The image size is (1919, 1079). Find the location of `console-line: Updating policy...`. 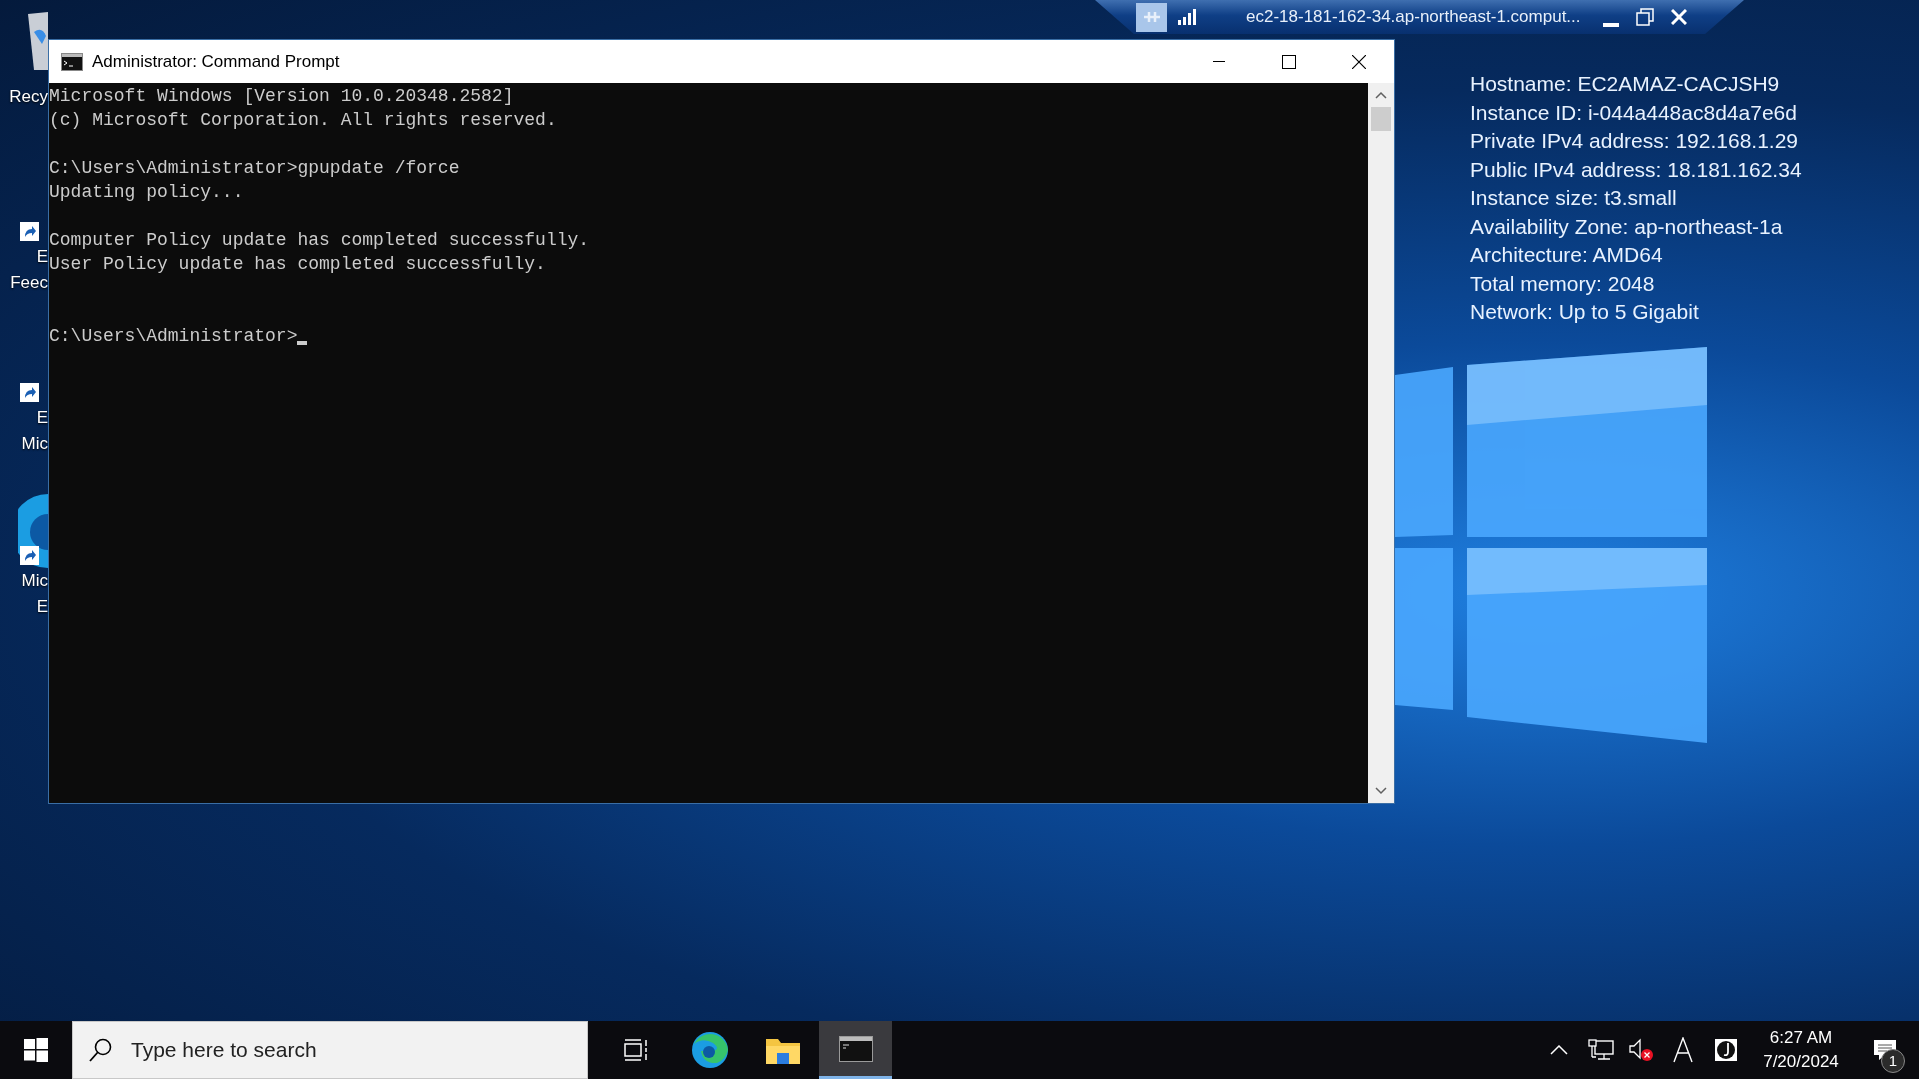

console-line: Updating policy... is located at coordinates (147, 192).